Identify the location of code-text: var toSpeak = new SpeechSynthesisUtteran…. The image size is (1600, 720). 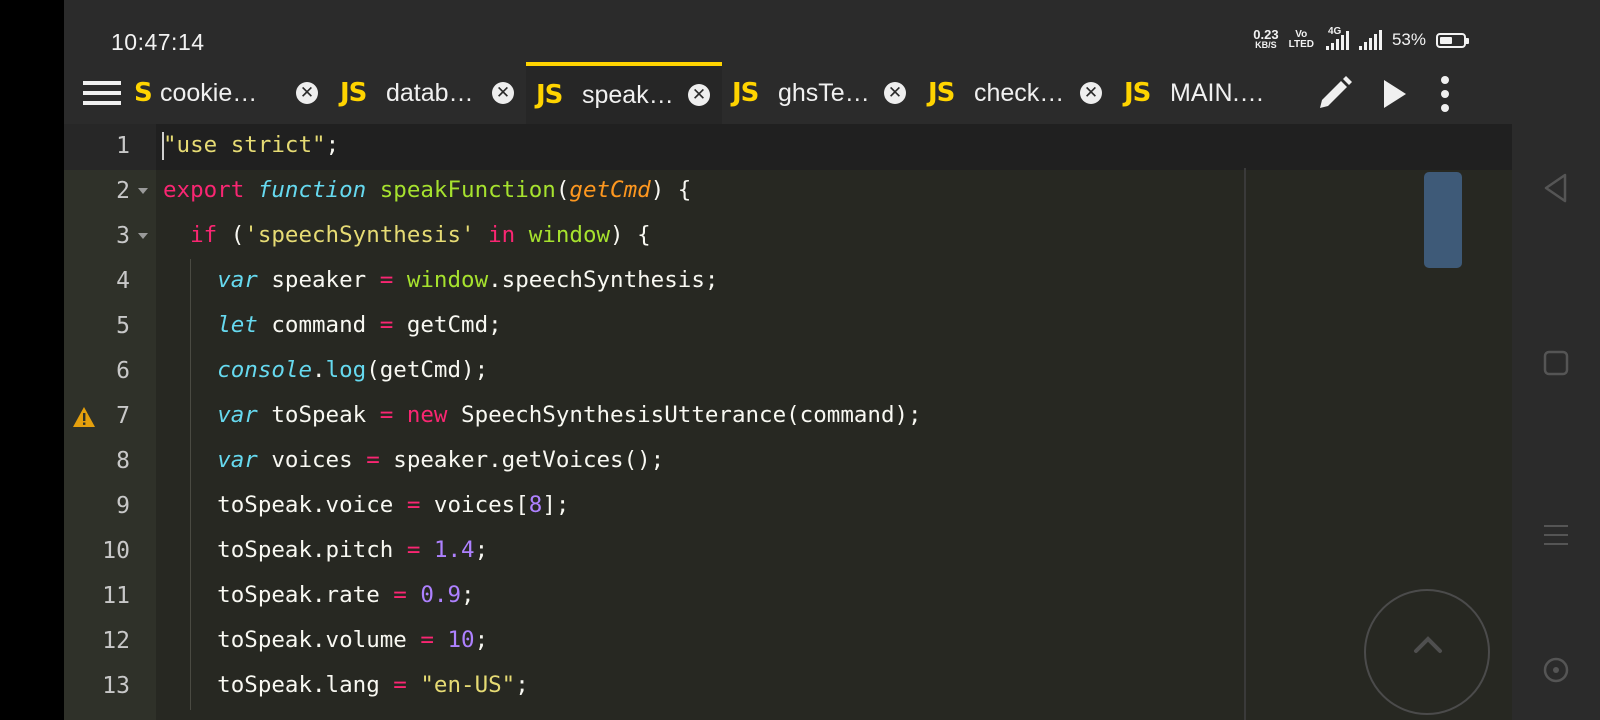
(542, 415).